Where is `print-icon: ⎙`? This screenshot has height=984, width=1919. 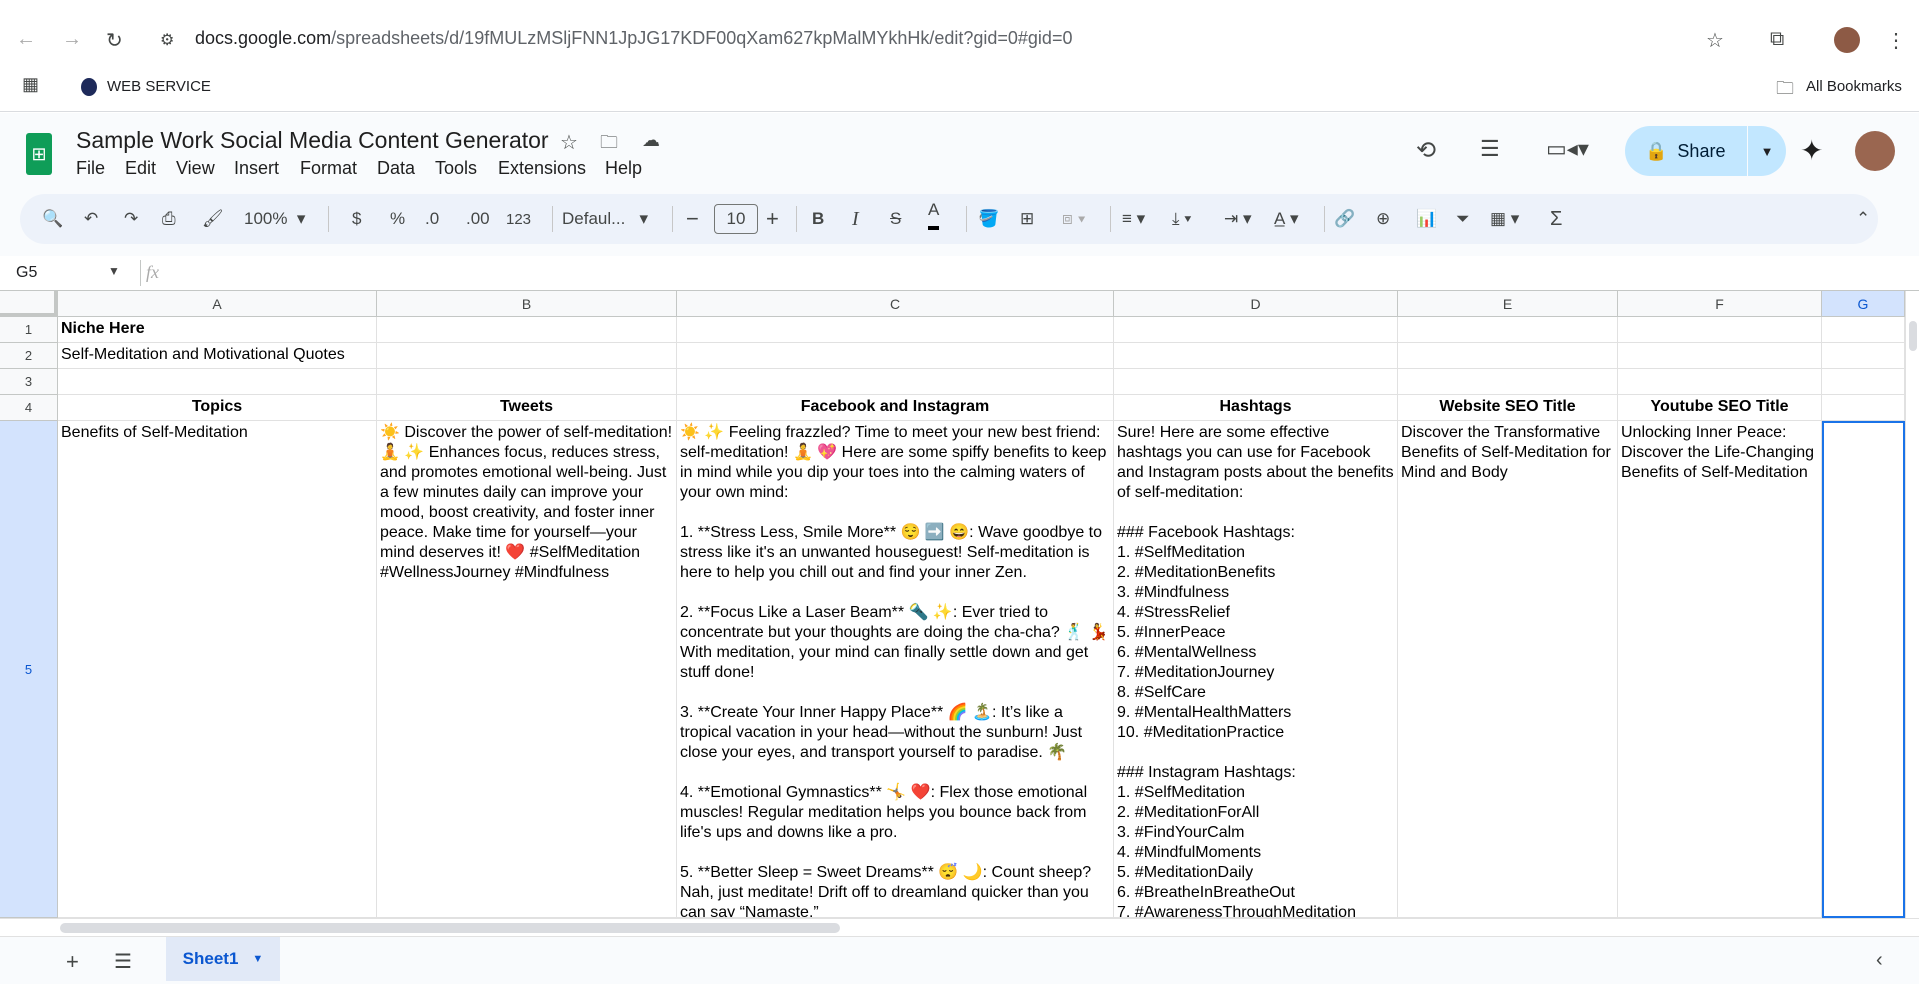
print-icon: ⎙ is located at coordinates (169, 219).